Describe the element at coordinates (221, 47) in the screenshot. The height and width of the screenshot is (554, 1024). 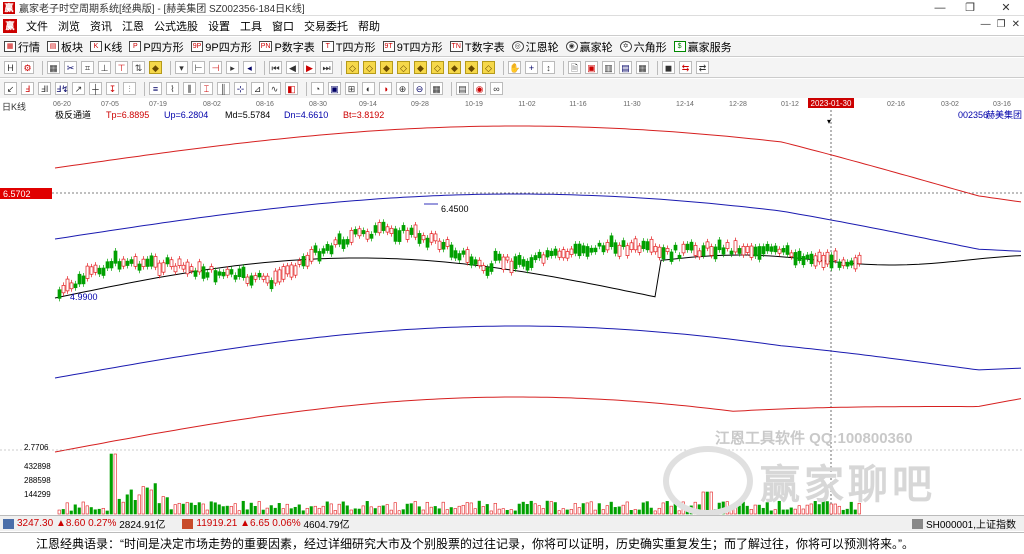
I see `toolbar-9p-button: 9P 9P四方形` at that location.